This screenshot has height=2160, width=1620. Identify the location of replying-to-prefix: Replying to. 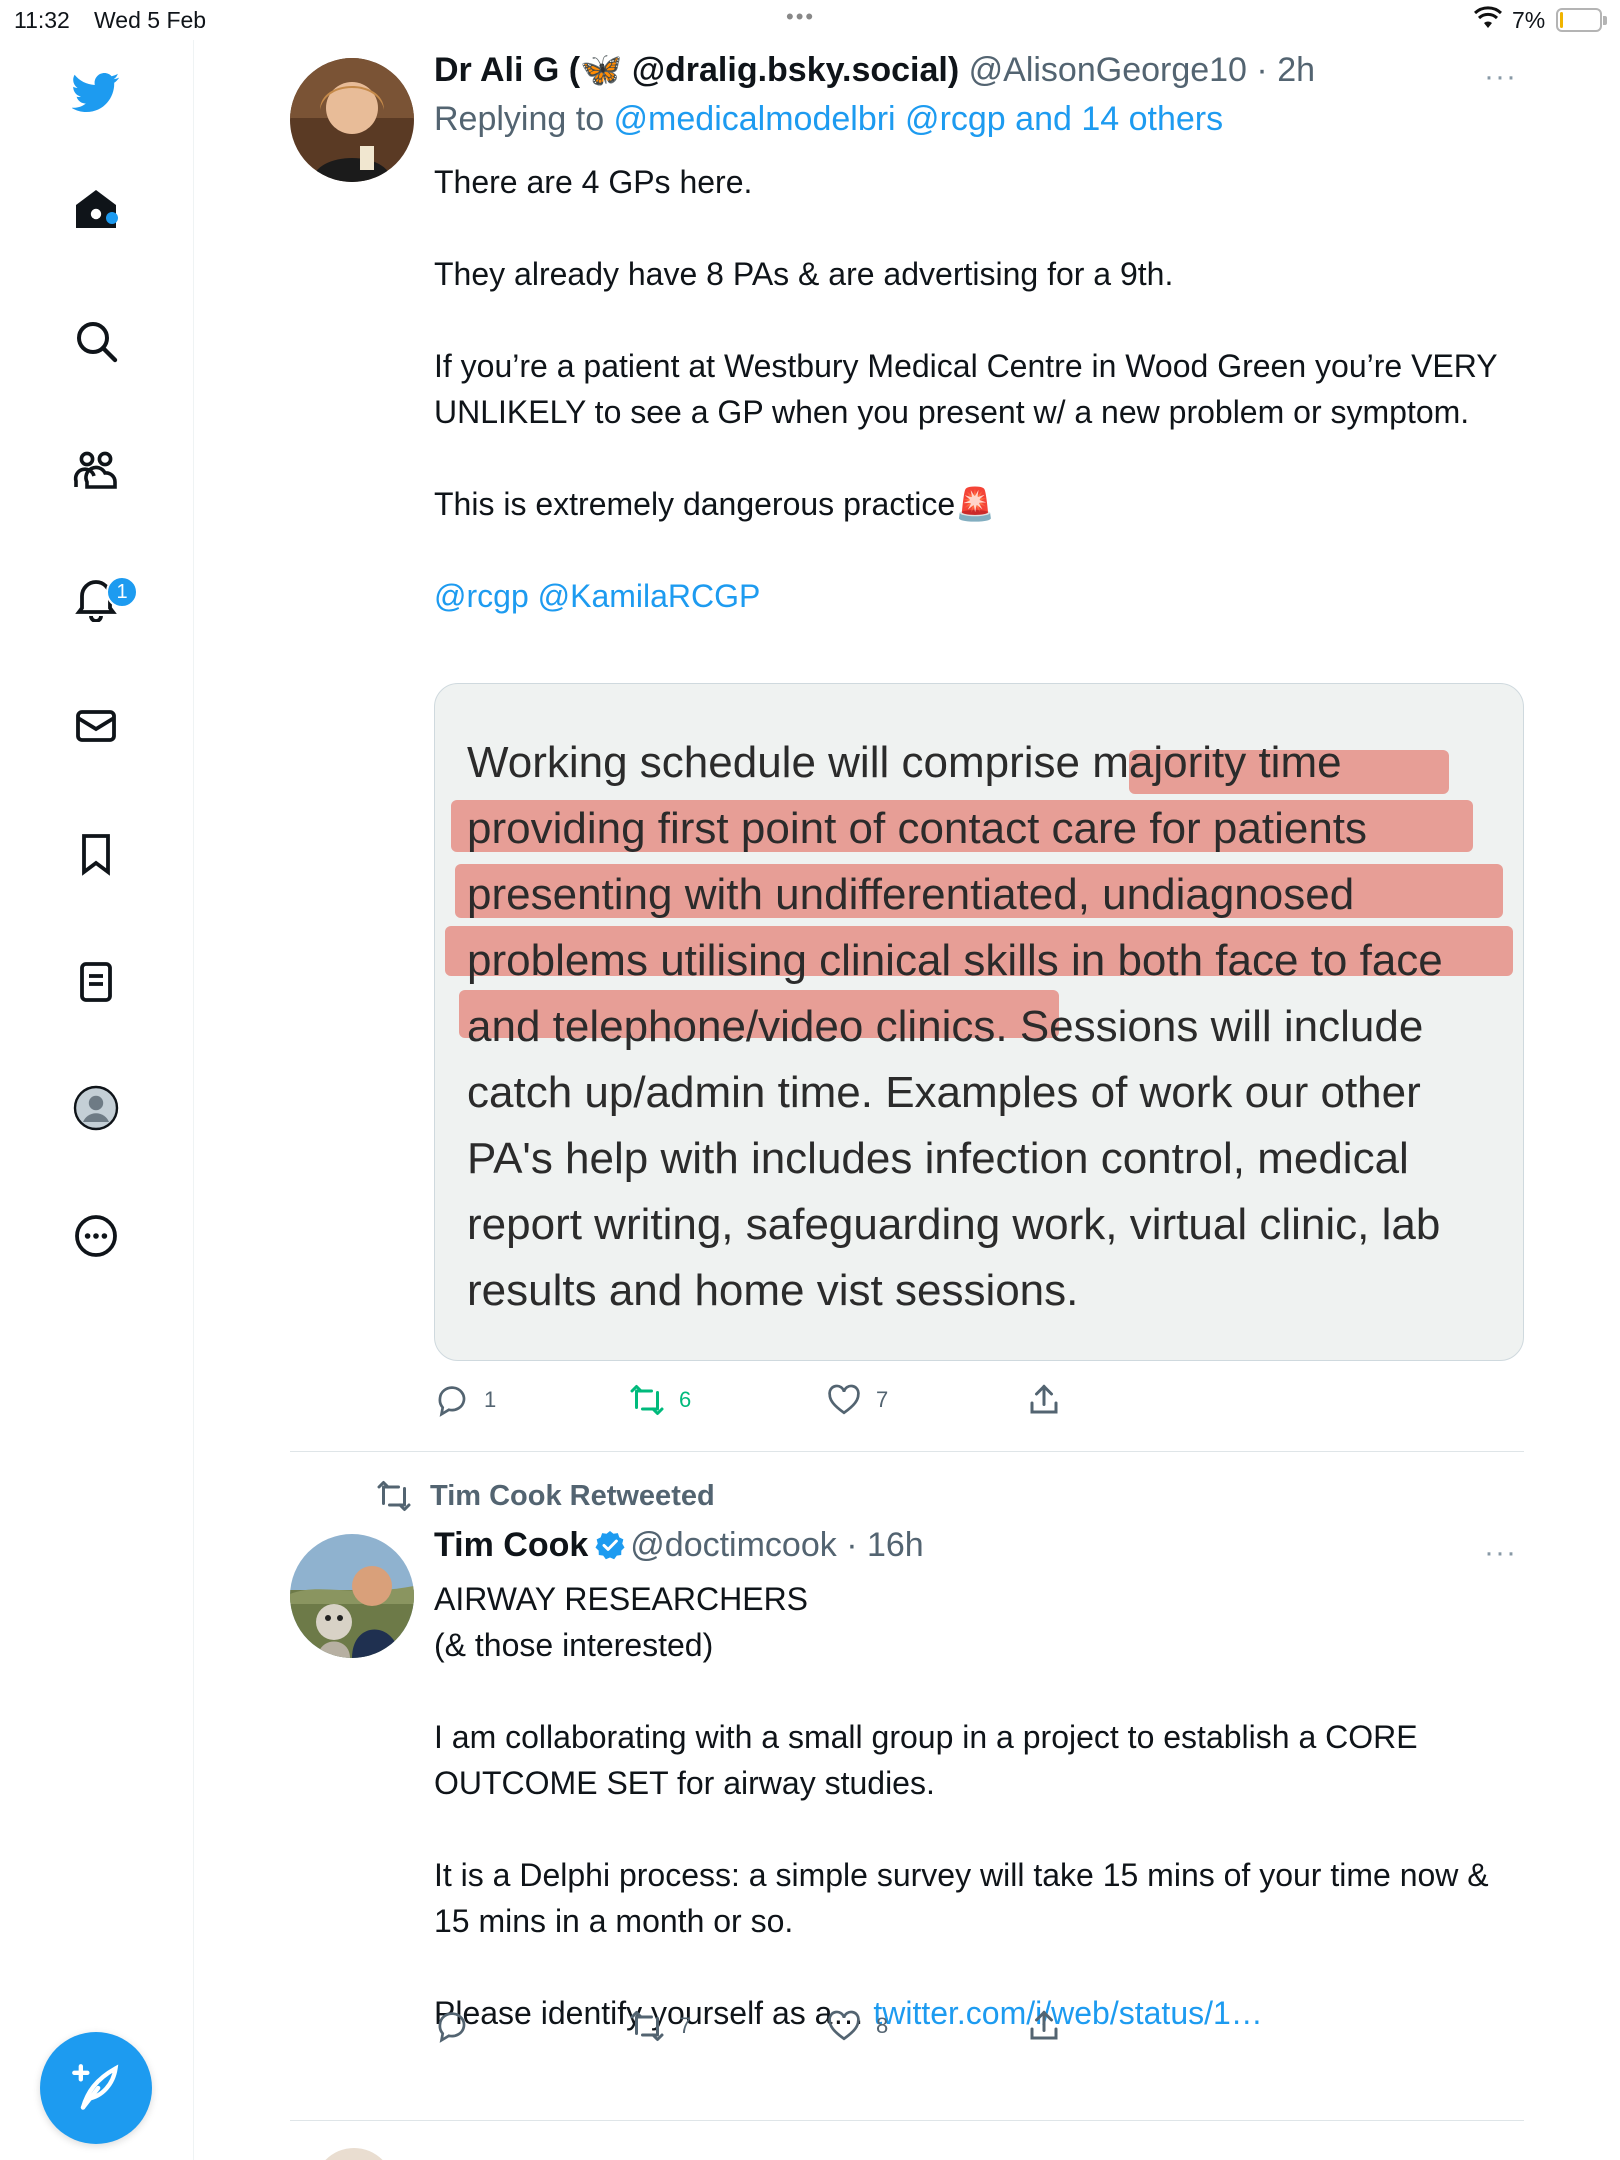
(524, 119).